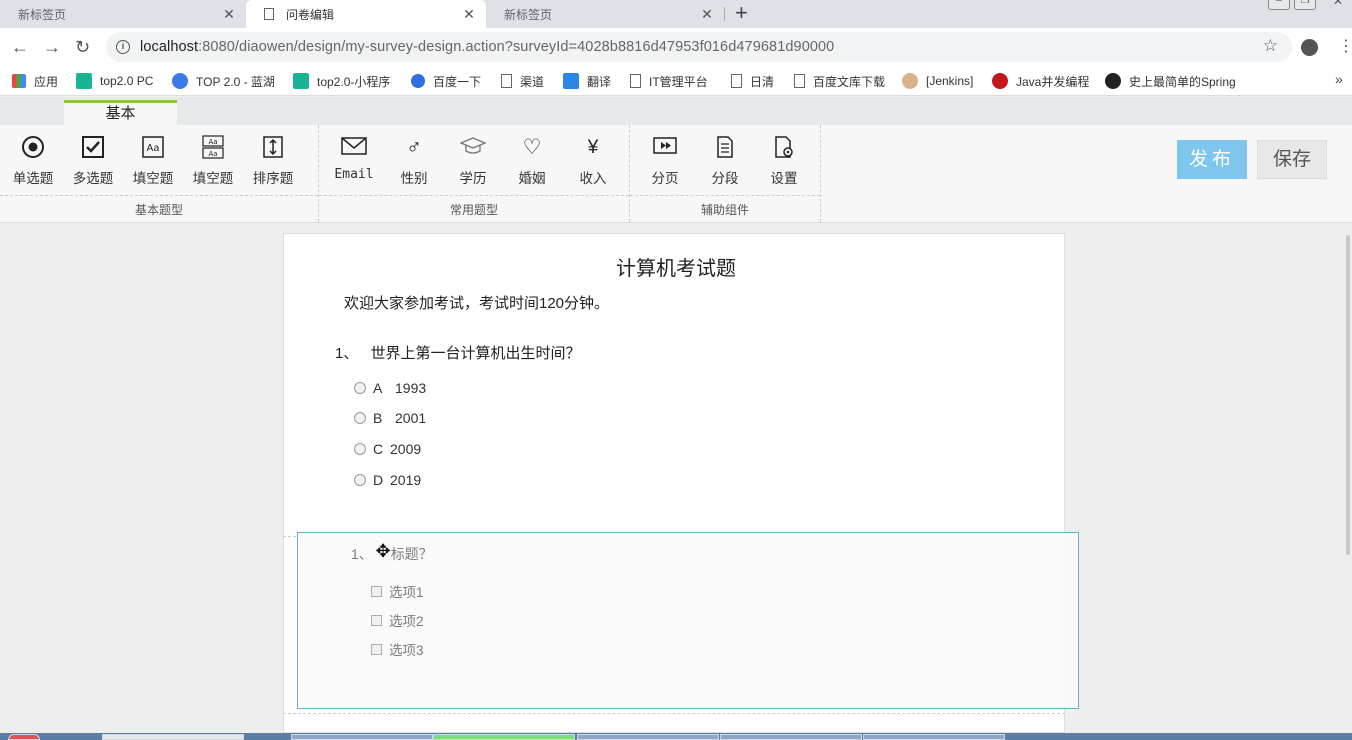 This screenshot has width=1352, height=740. Describe the element at coordinates (366, 14) in the screenshot. I see `browser-tab-2: 问卷编辑 ✕` at that location.